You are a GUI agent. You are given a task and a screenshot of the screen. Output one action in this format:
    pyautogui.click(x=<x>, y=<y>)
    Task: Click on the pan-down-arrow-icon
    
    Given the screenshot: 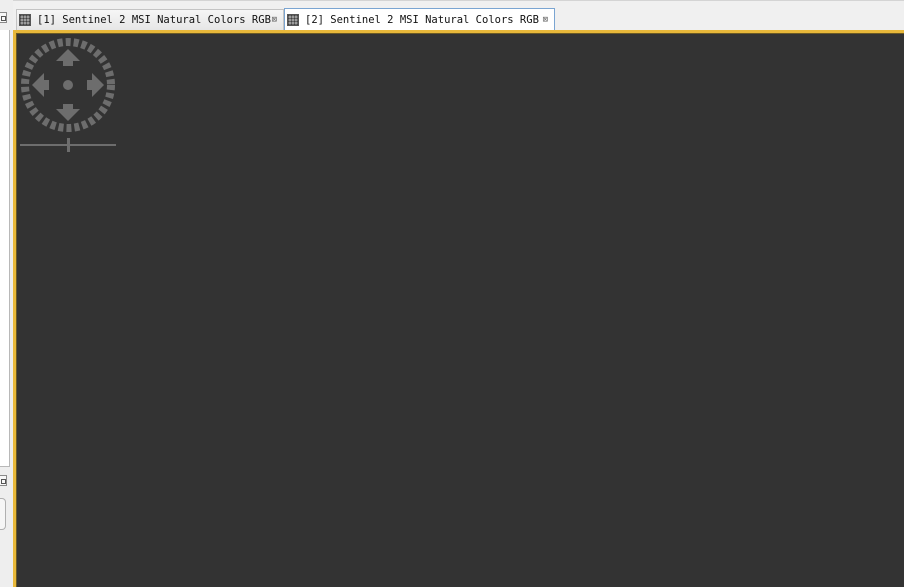 What is the action you would take?
    pyautogui.click(x=68, y=112)
    